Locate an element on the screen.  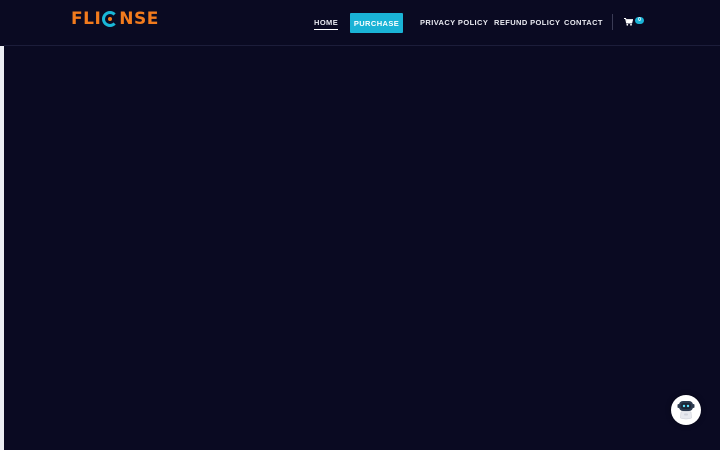
nav-refund-policy: REFUND POLICY is located at coordinates (527, 22).